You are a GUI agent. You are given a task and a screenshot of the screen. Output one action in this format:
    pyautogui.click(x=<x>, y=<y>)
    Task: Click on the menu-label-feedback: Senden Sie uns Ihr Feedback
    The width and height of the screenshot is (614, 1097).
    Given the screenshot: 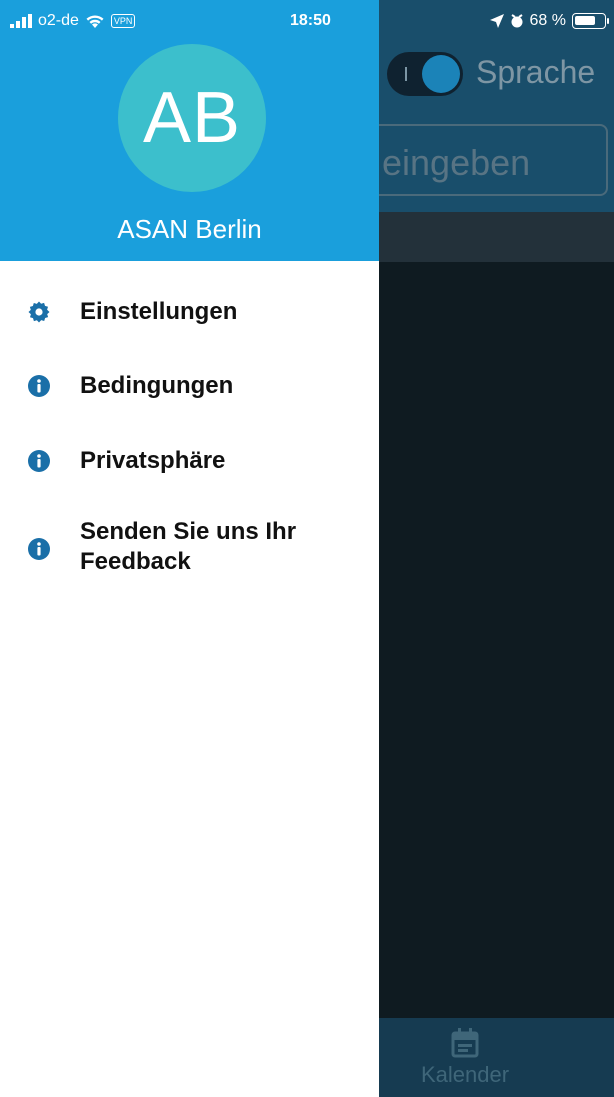 What is the action you would take?
    pyautogui.click(x=188, y=546)
    